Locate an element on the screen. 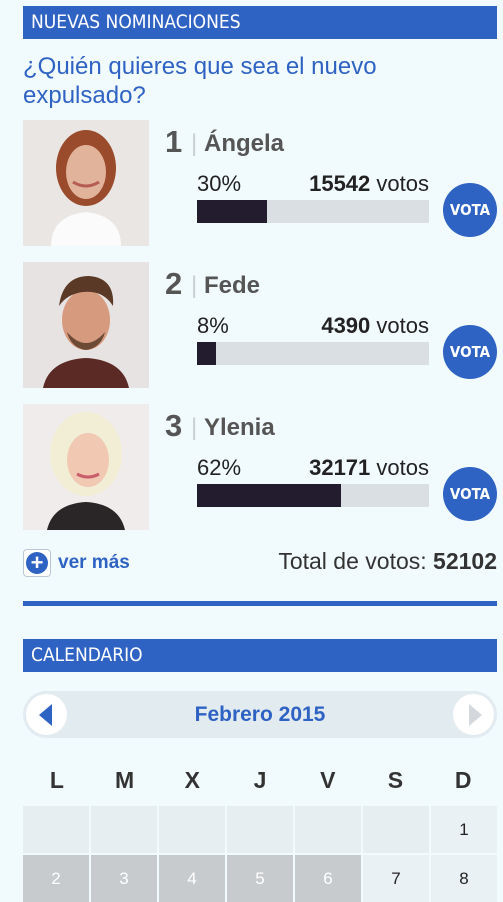  vote-percent: 62% is located at coordinates (219, 467).